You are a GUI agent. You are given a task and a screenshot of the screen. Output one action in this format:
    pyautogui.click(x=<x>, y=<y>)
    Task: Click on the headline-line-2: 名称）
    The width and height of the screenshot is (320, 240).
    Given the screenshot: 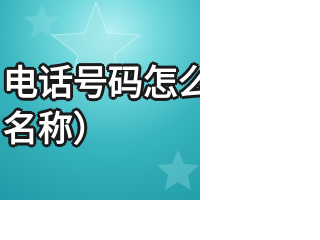 What is the action you would take?
    pyautogui.click(x=56, y=130)
    